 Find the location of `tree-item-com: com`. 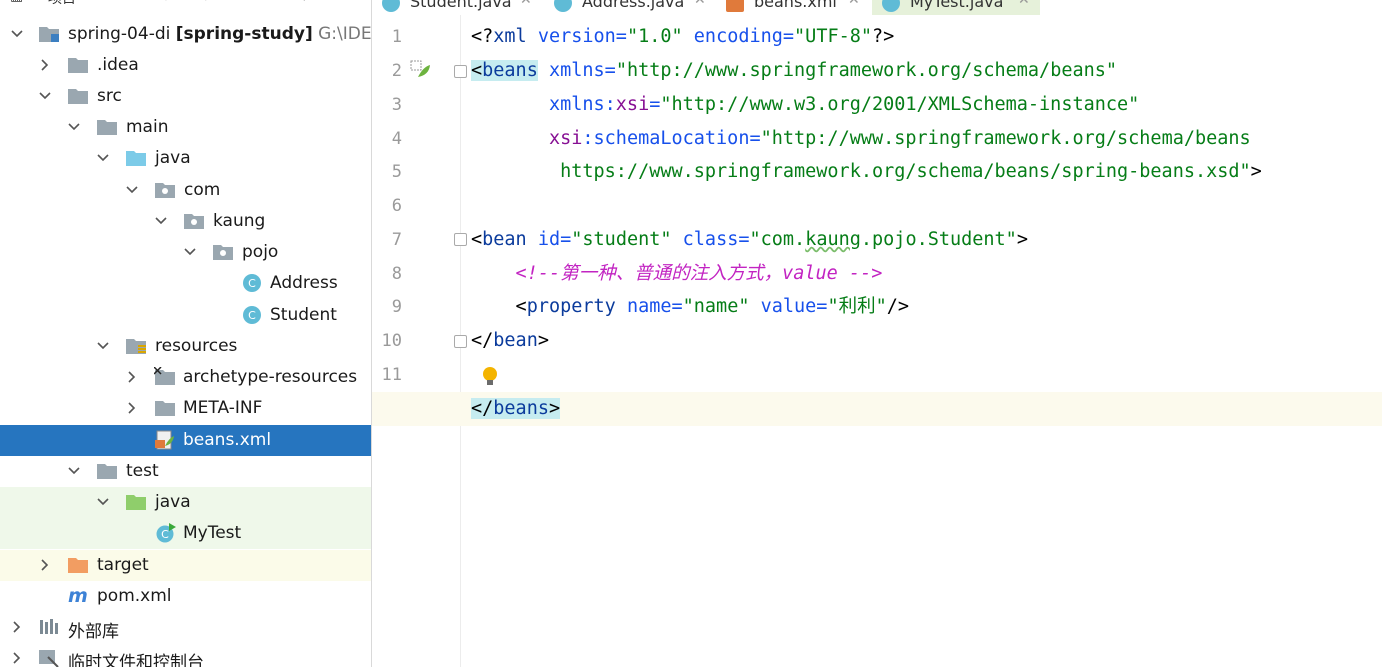

tree-item-com: com is located at coordinates (185, 190).